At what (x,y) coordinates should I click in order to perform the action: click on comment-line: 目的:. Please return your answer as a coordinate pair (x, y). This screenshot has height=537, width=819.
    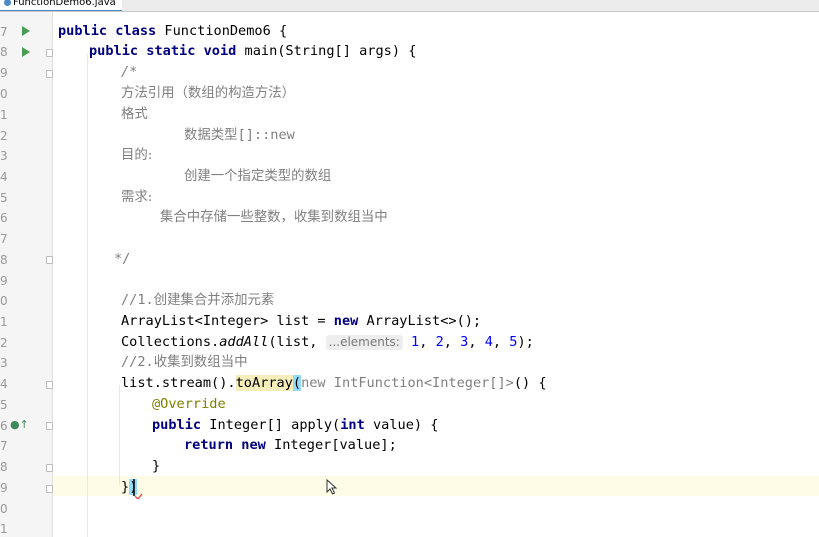
    Looking at the image, I should click on (137, 155).